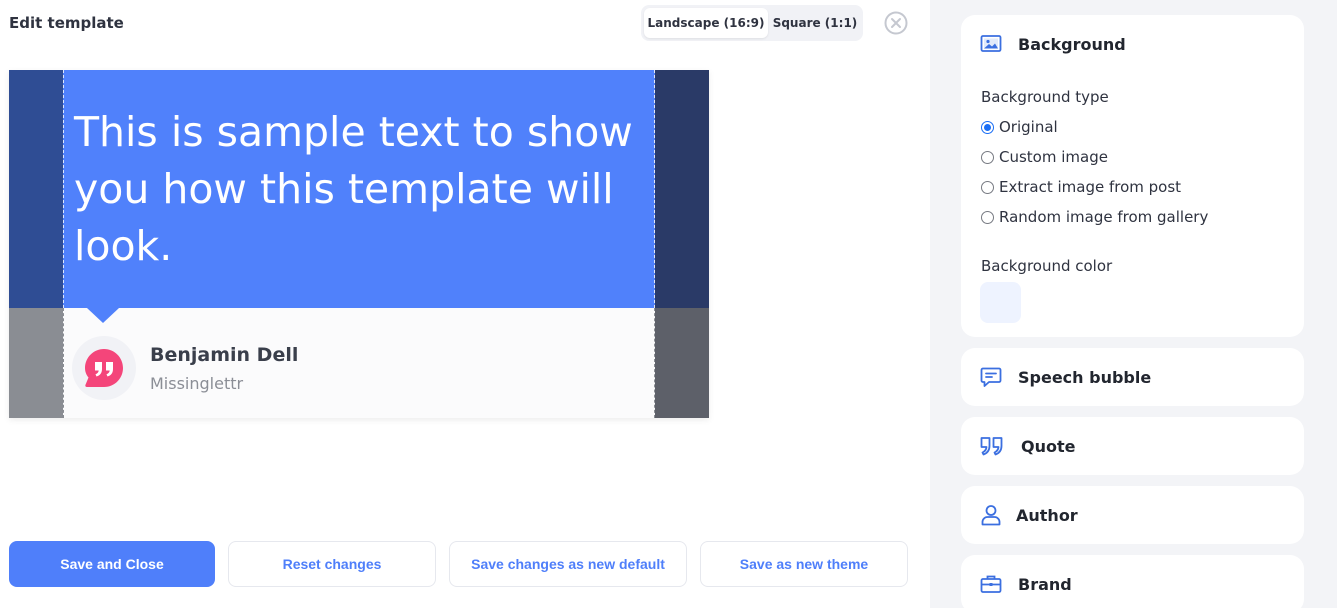 Image resolution: width=1337 pixels, height=608 pixels. I want to click on radio-label: Random image from gallery, so click(1104, 217).